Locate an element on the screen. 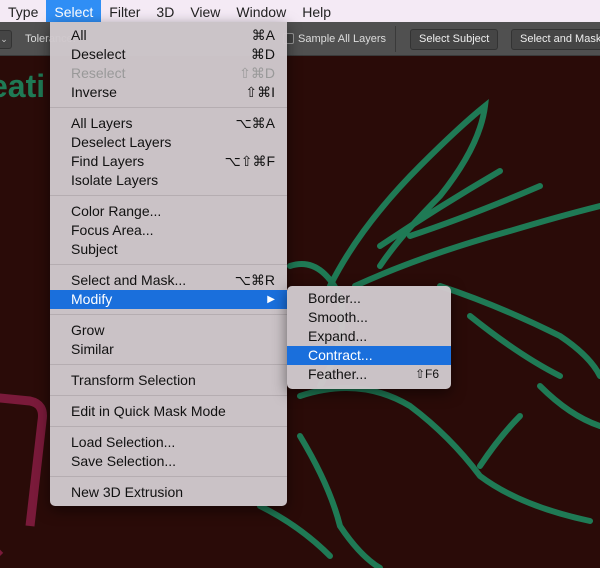 The width and height of the screenshot is (600, 568). menu-select: Select is located at coordinates (74, 11).